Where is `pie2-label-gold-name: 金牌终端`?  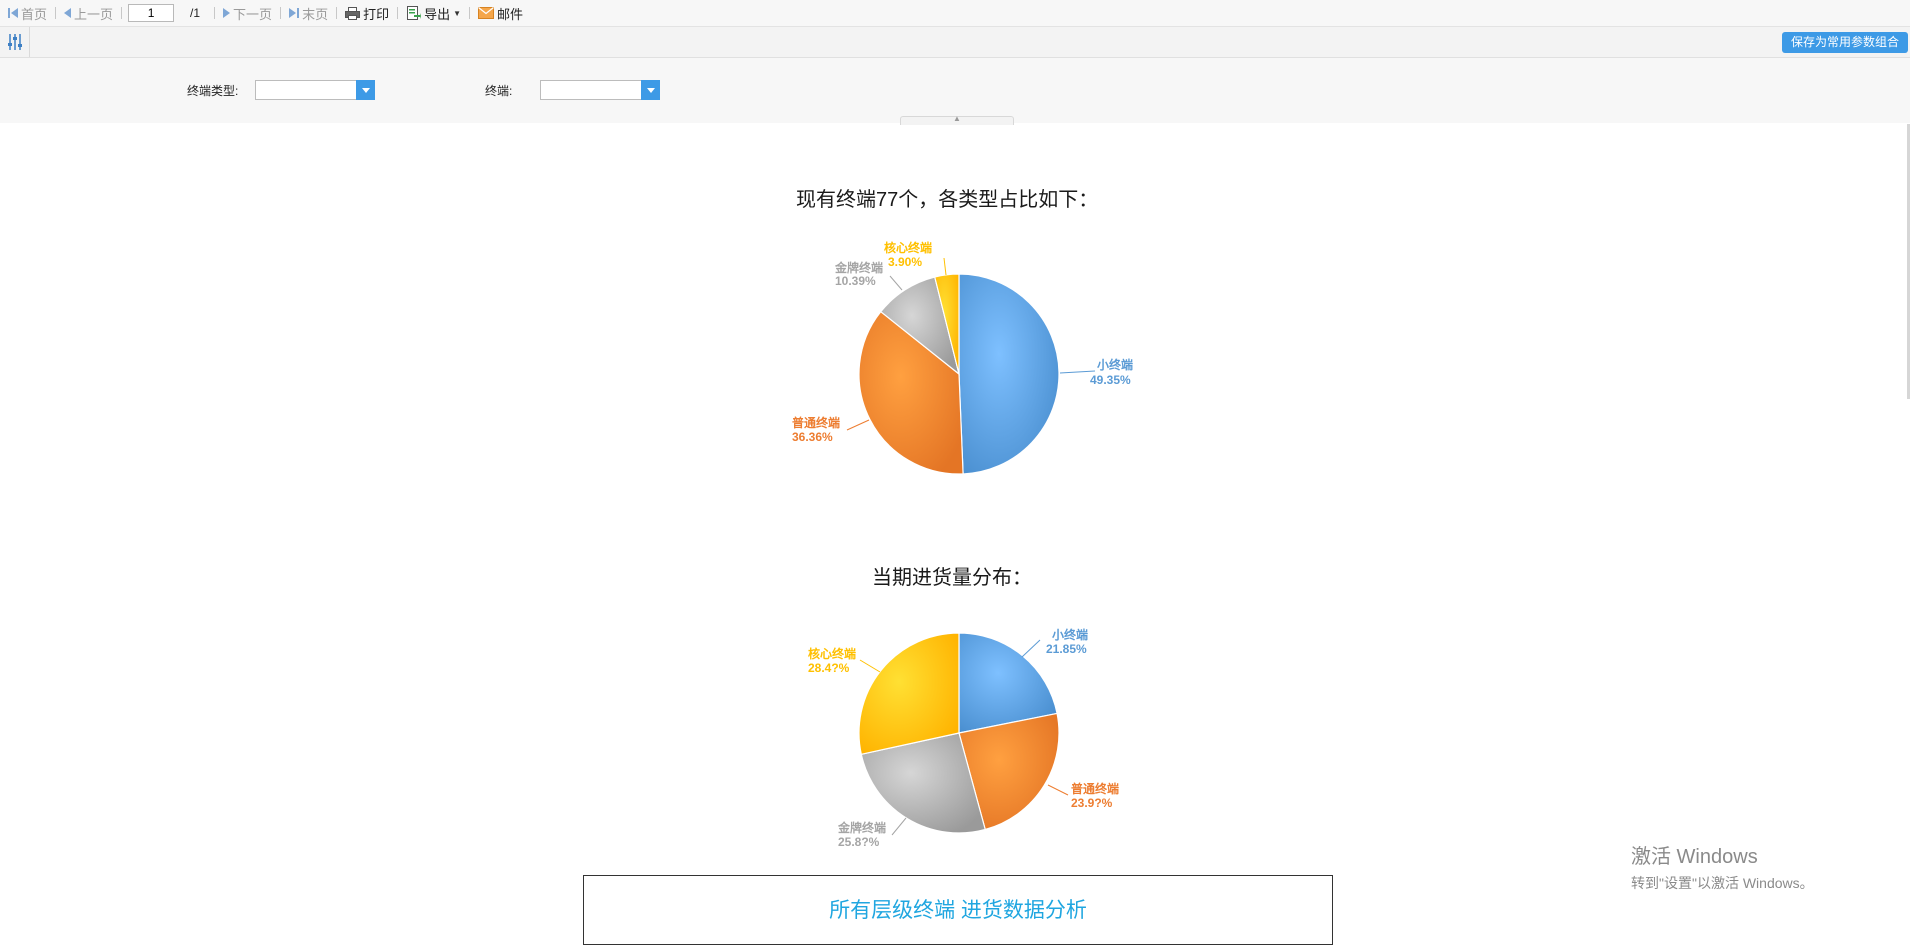
pie2-label-gold-name: 金牌终端 is located at coordinates (861, 827).